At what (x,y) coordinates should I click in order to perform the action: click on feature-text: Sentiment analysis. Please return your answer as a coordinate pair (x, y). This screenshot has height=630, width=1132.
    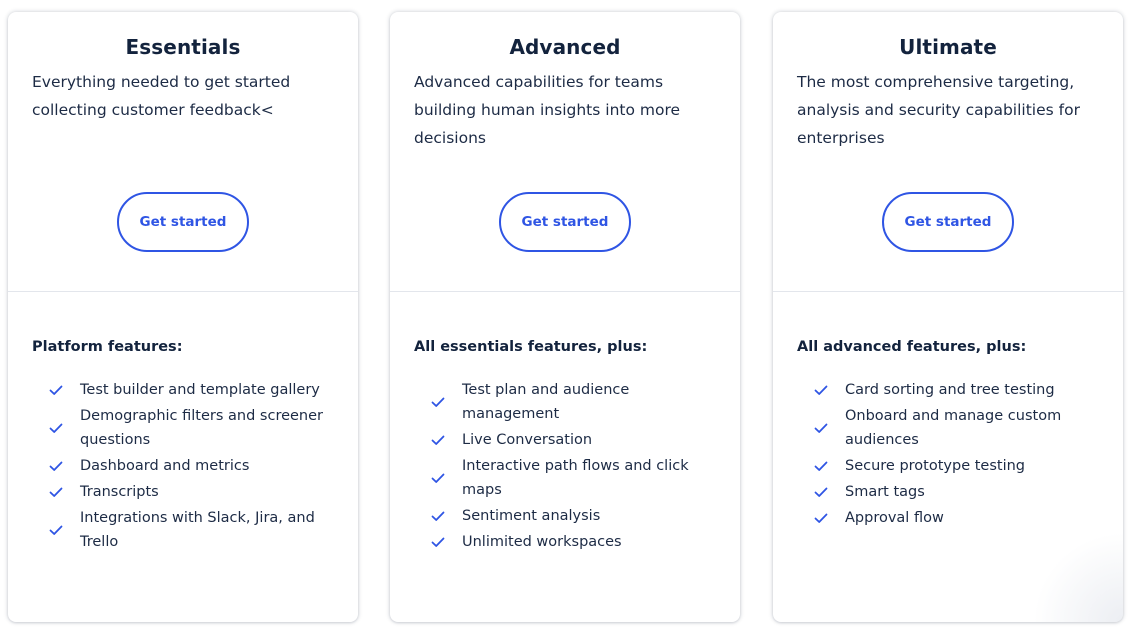
    Looking at the image, I should click on (531, 516).